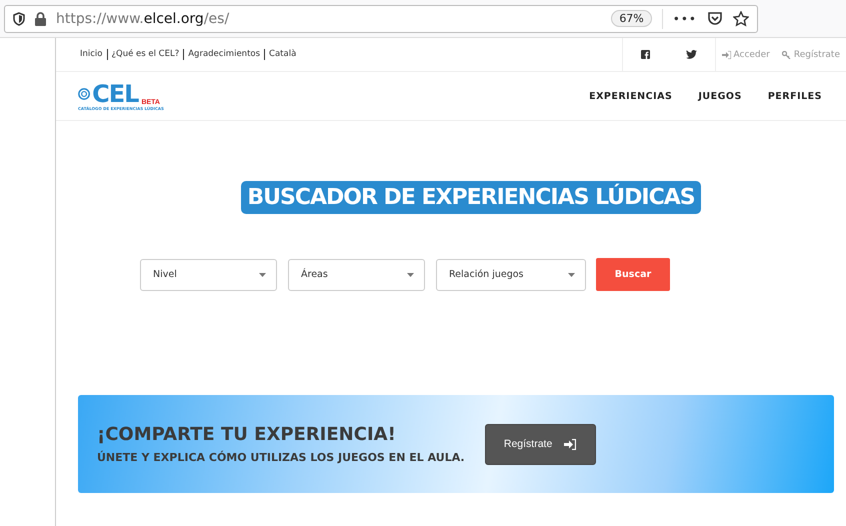  Describe the element at coordinates (40, 19) in the screenshot. I see `lock-icon` at that location.